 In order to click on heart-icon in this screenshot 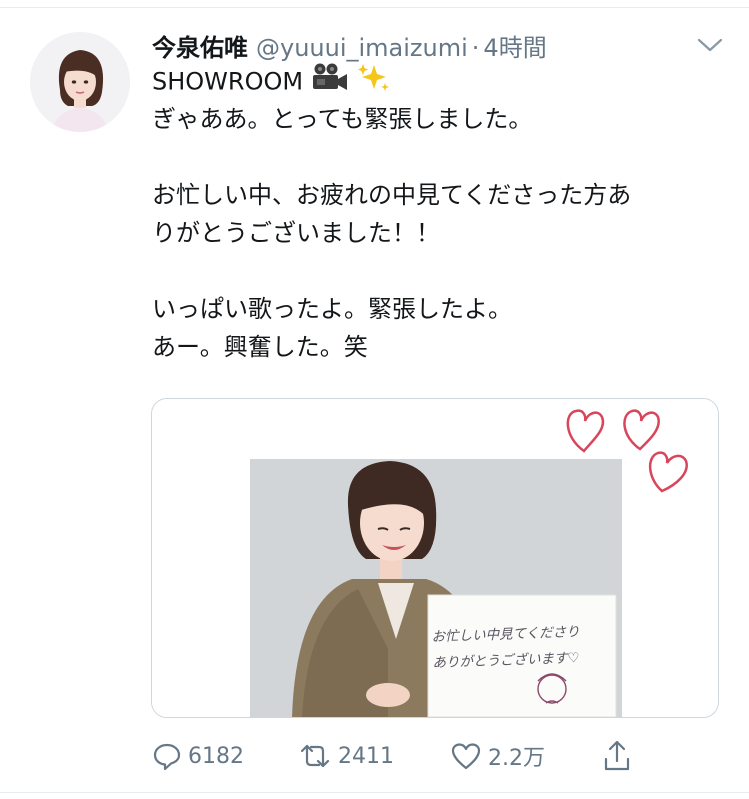, I will do `click(466, 756)`.